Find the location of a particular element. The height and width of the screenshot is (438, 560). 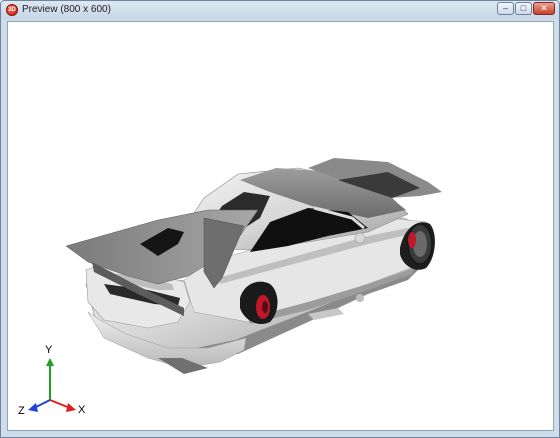

close-icon: ✕ is located at coordinates (544, 8).